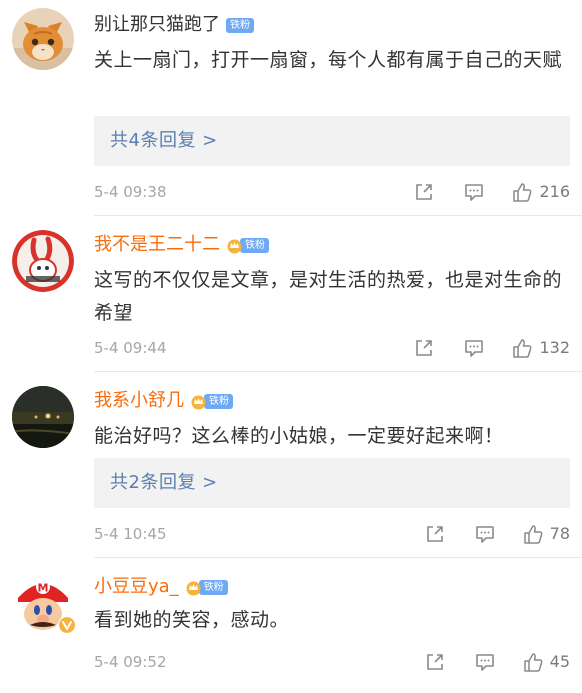  Describe the element at coordinates (328, 60) in the screenshot. I see `comment-text: 关上一扇门，打开一扇窗，每个人都有属于自己的天赋` at that location.